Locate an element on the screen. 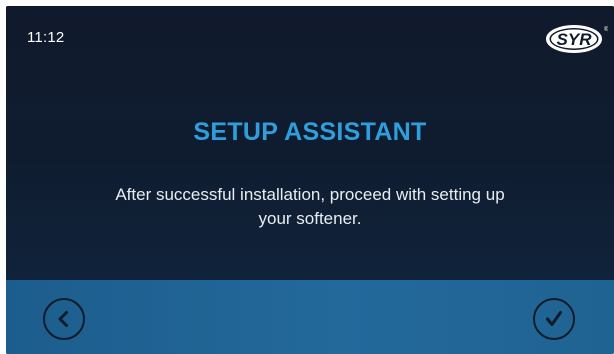 This screenshot has width=614, height=354. checkmark-icon is located at coordinates (554, 318).